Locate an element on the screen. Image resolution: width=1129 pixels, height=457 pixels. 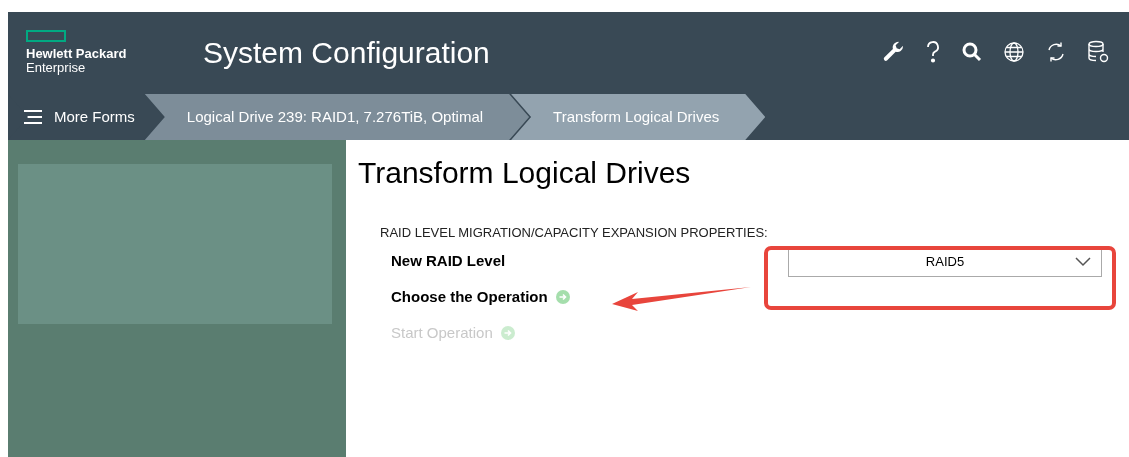
section-heading: RAID LEVEL MIGRATION/CAPACITY EXPANSION PROPERTIES: is located at coordinates (574, 233).